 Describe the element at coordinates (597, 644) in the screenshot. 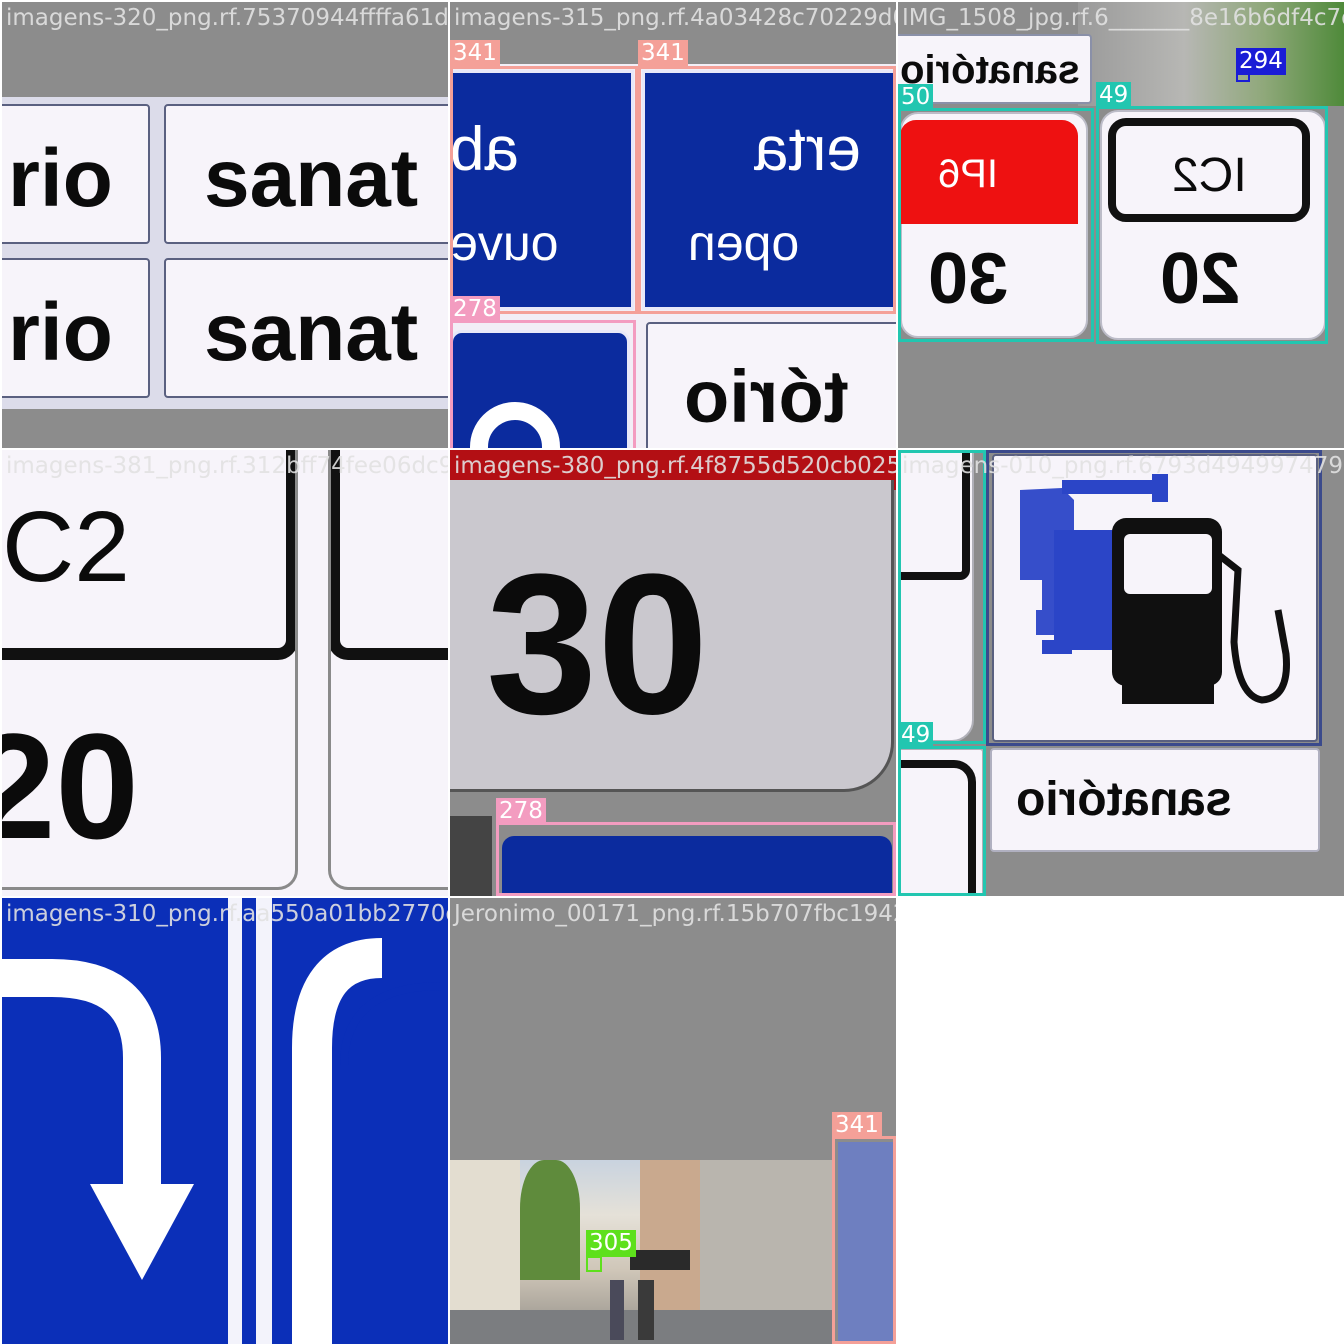

I see `sign-text: 30` at that location.